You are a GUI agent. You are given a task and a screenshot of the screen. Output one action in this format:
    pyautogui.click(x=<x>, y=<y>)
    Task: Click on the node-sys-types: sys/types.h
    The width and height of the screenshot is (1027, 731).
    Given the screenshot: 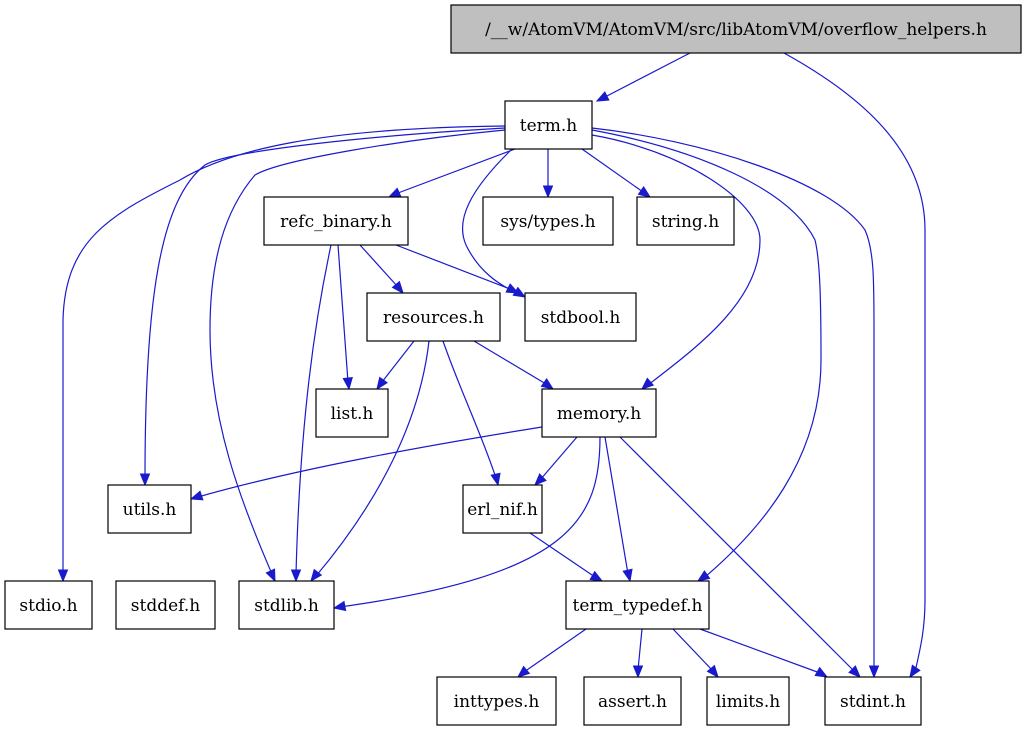 What is the action you would take?
    pyautogui.click(x=548, y=221)
    